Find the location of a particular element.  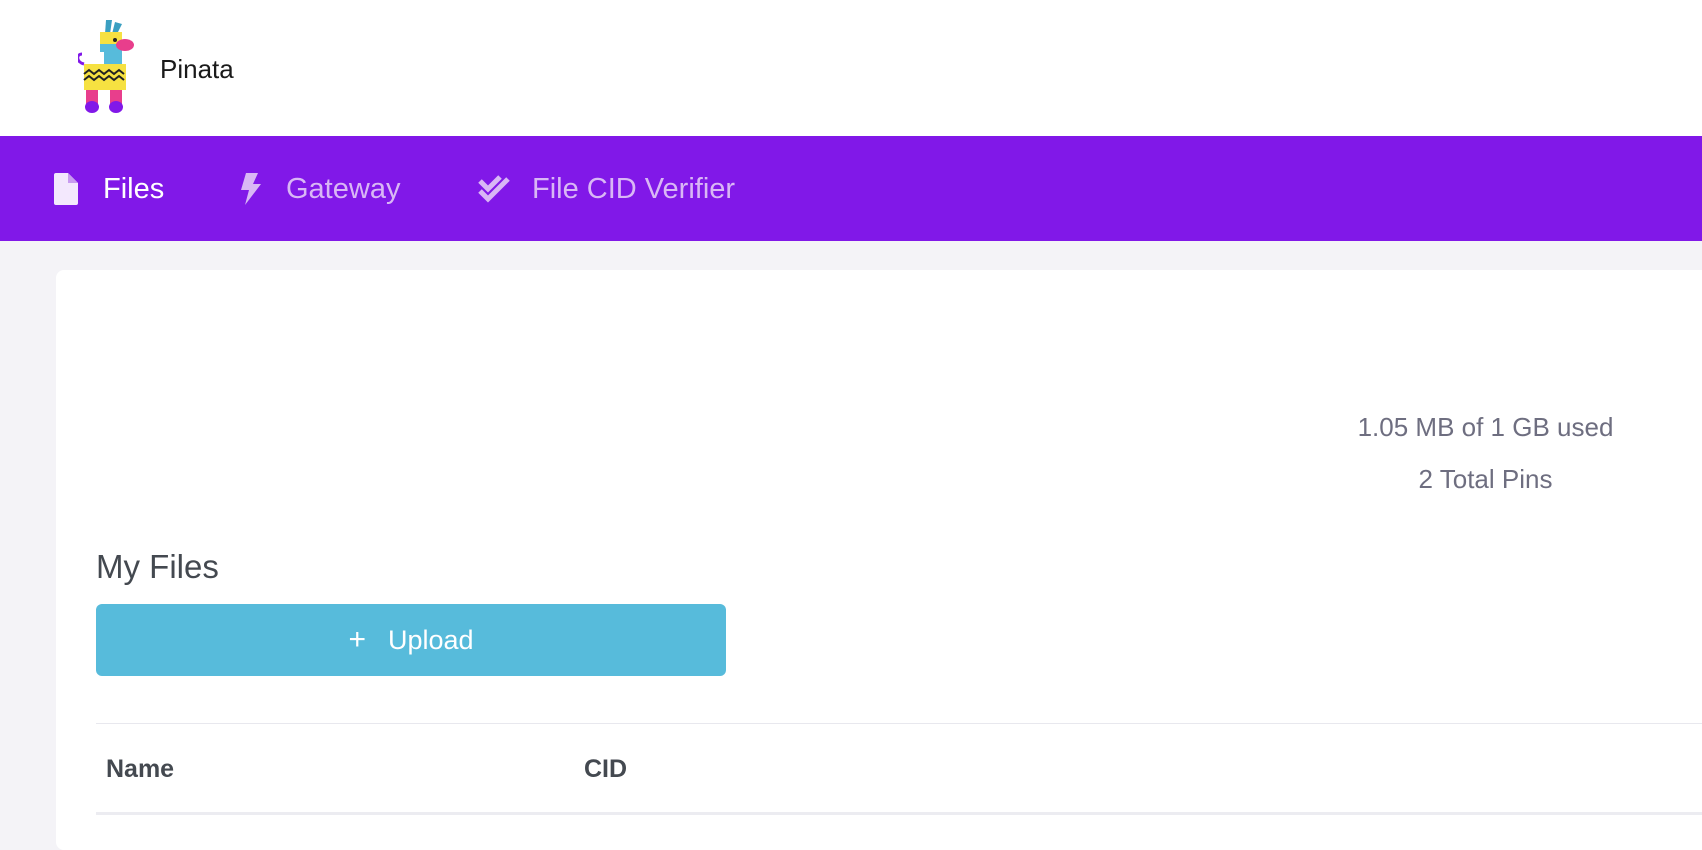

double-check-icon is located at coordinates (494, 189).